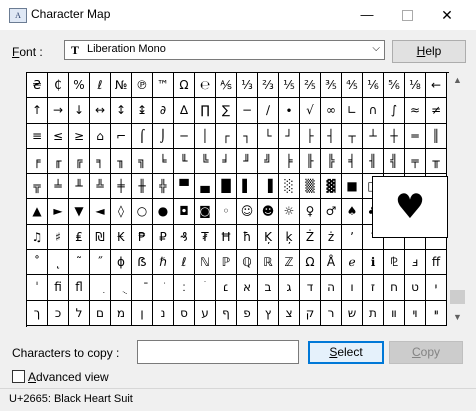  I want to click on char-cell: ╕, so click(100, 161).